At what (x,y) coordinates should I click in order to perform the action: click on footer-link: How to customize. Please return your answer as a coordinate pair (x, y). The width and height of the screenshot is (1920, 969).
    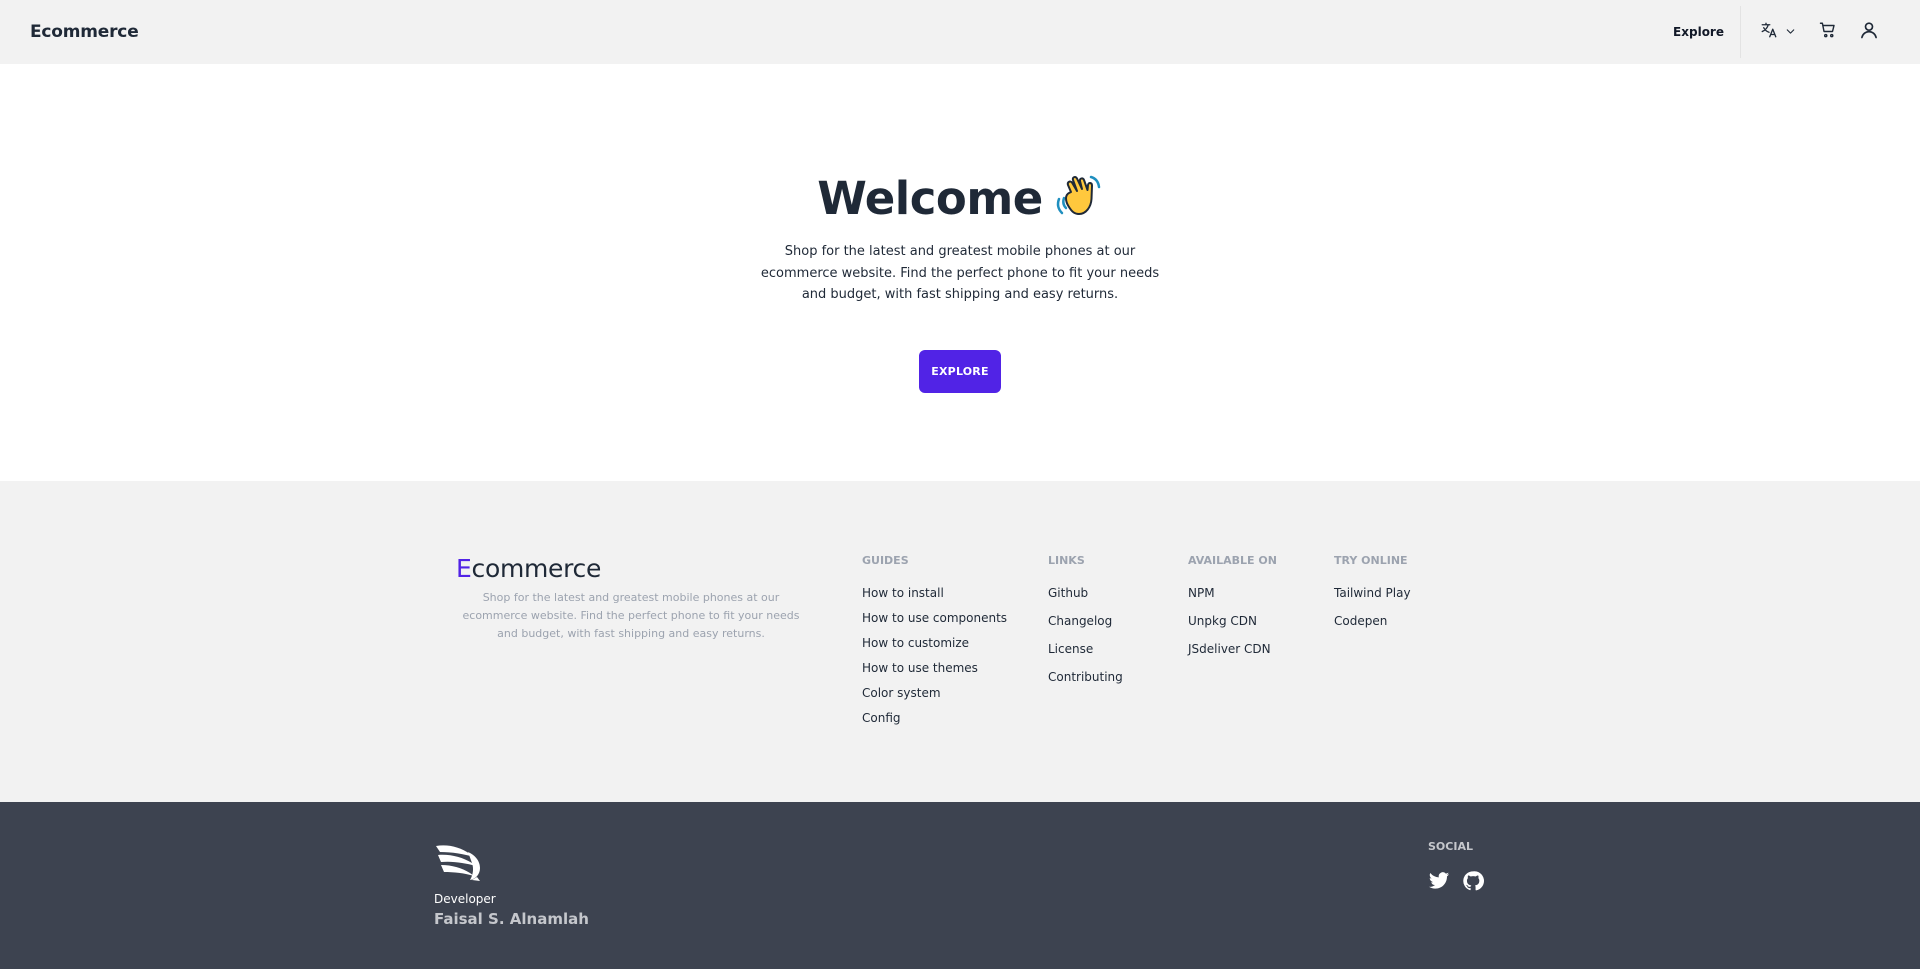
    Looking at the image, I should click on (934, 648).